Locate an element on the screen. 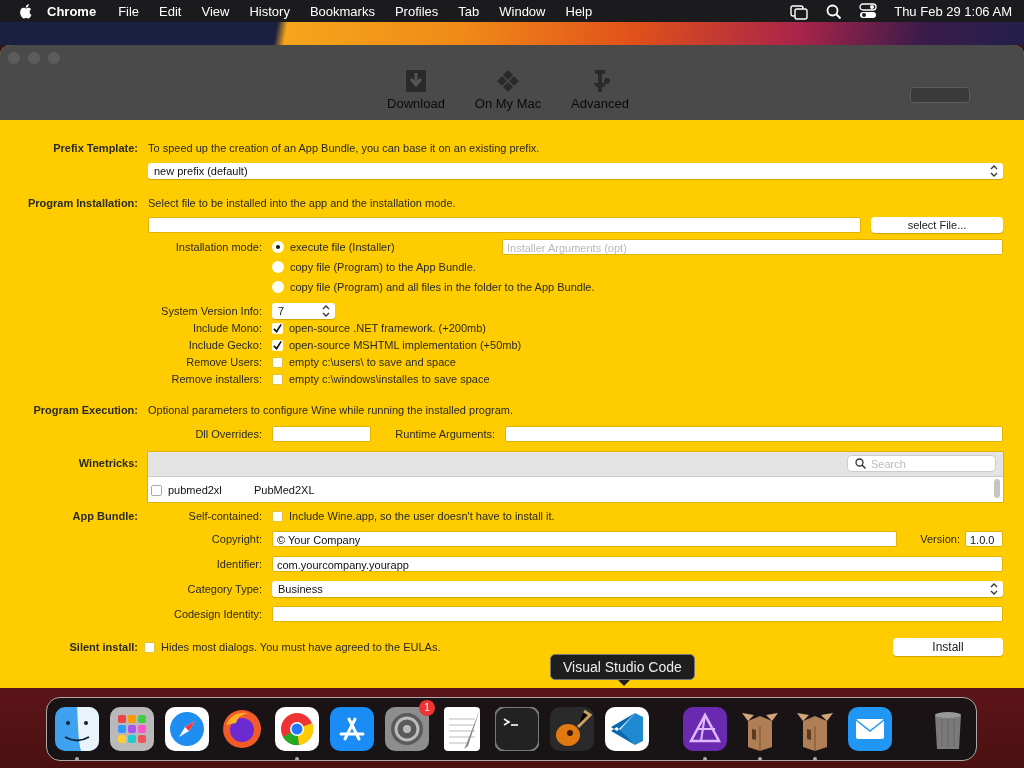 The height and width of the screenshot is (768, 1024). description: Optional parameters to configure Wine while running the installed program. is located at coordinates (331, 410).